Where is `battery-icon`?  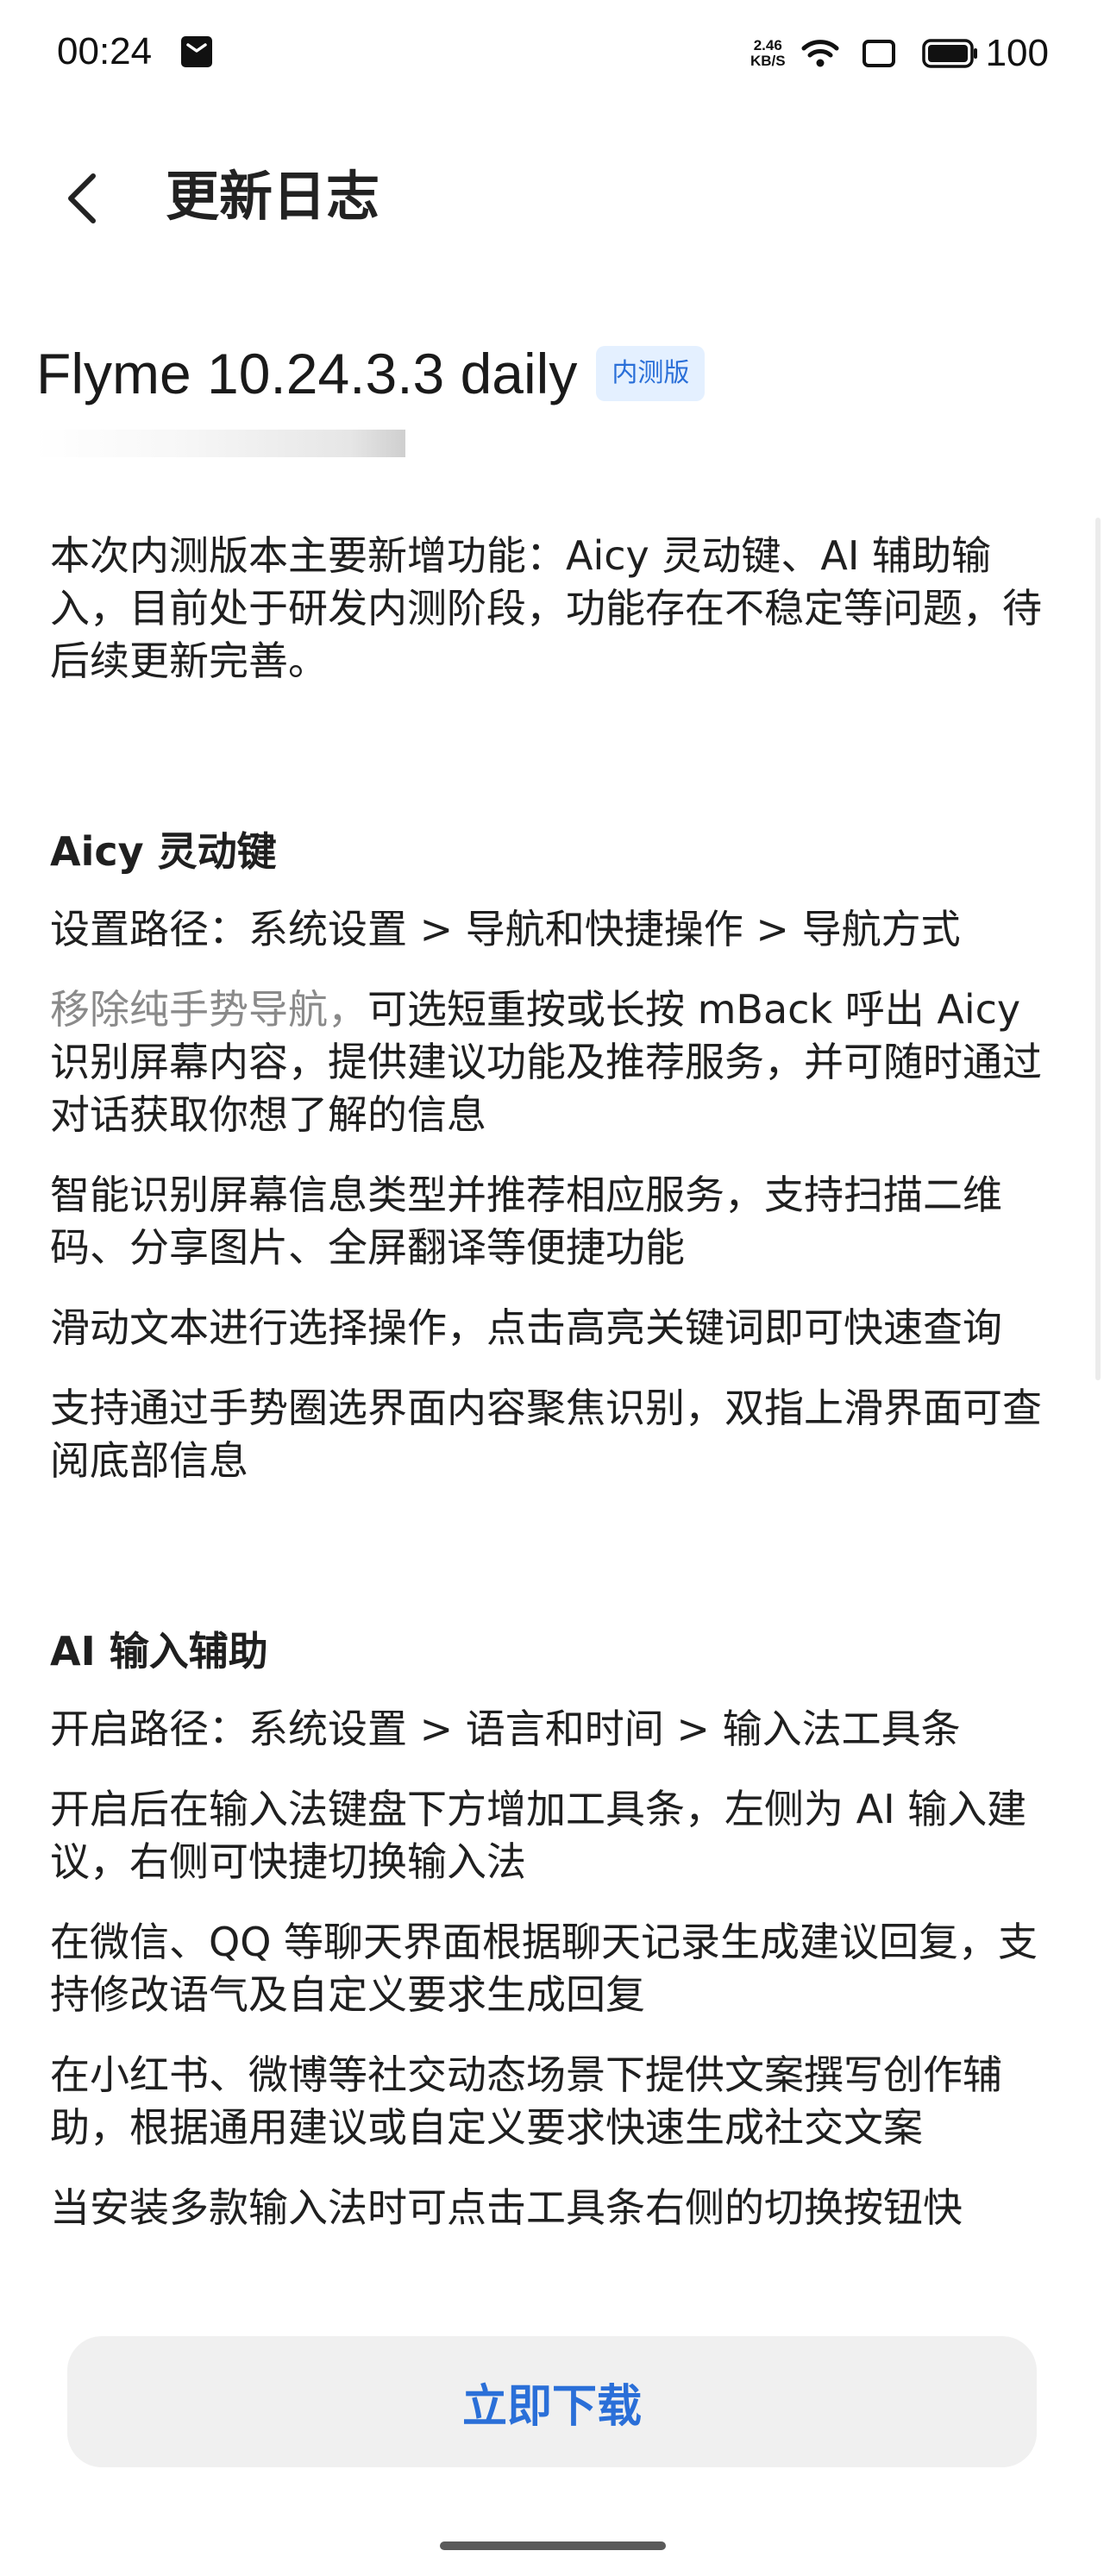
battery-icon is located at coordinates (949, 53).